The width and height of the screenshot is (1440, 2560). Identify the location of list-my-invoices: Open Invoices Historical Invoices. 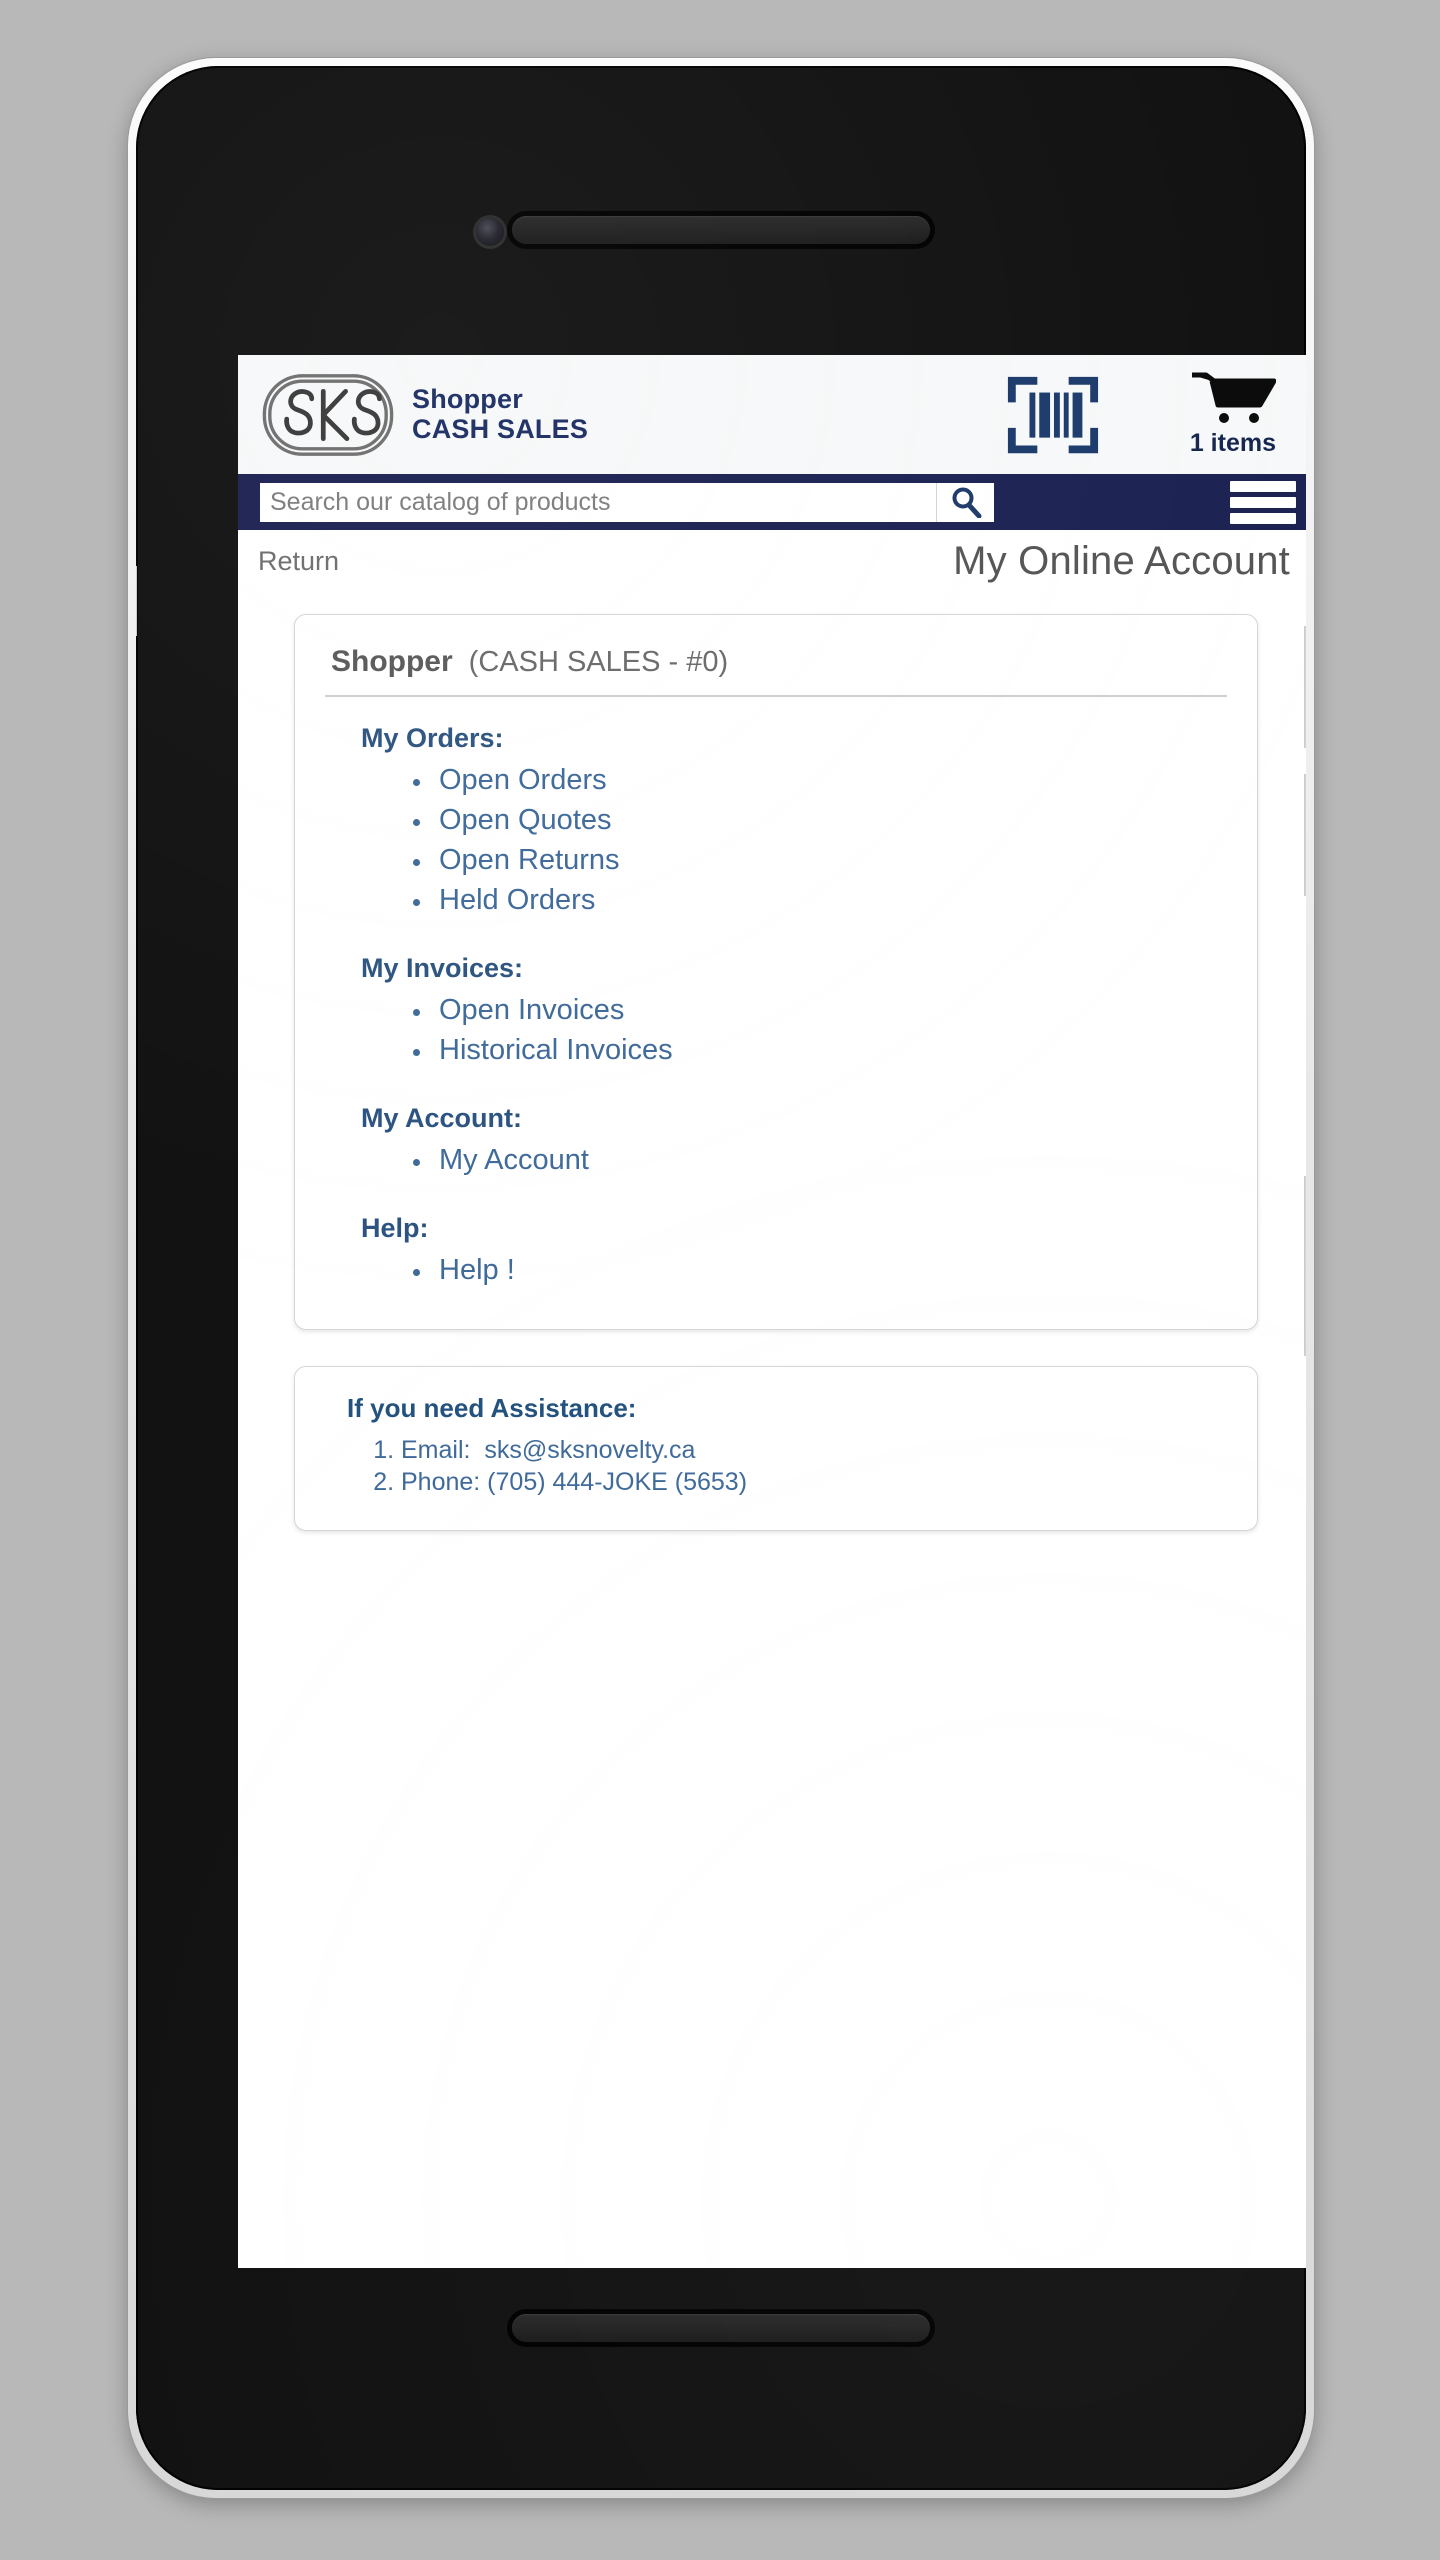
(830, 1030).